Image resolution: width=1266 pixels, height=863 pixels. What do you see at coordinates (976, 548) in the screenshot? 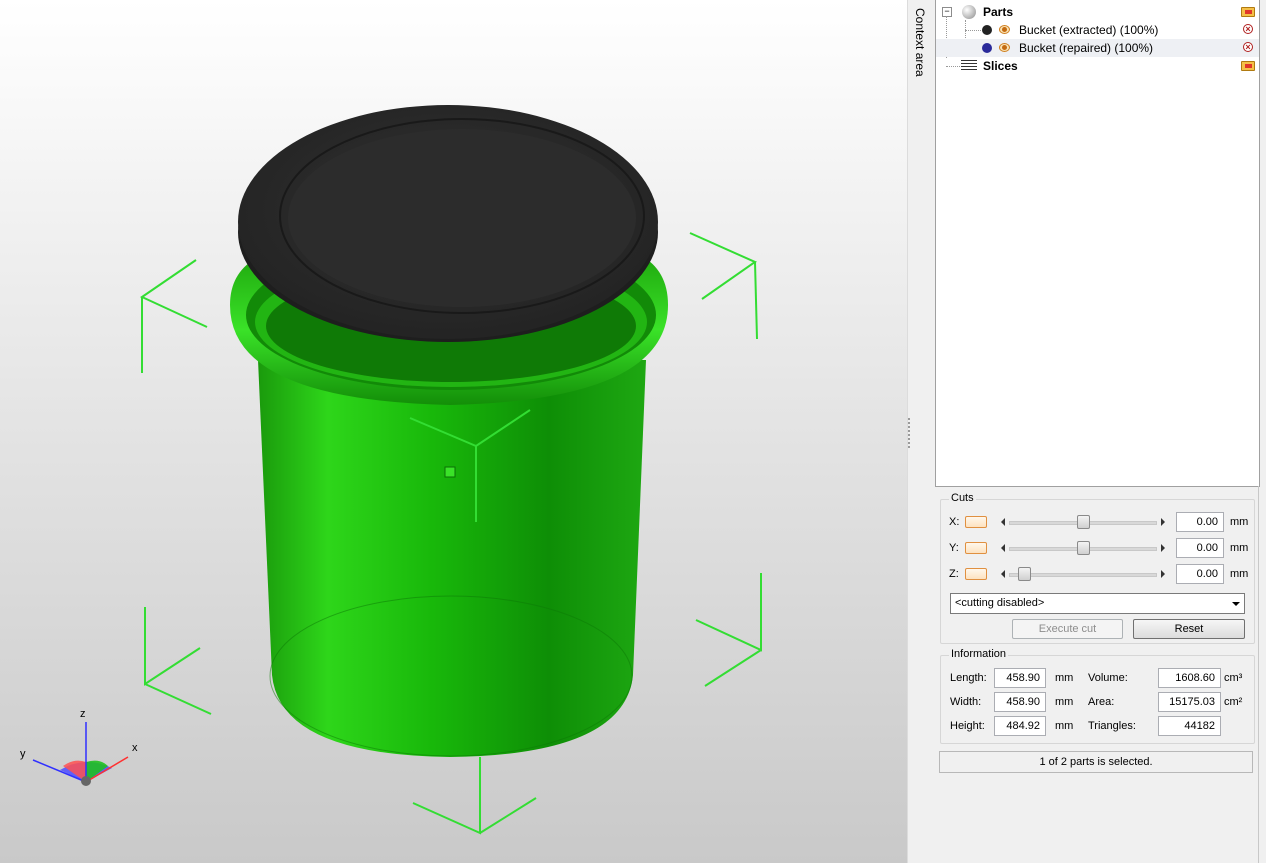
I see `cut-y-toggle` at bounding box center [976, 548].